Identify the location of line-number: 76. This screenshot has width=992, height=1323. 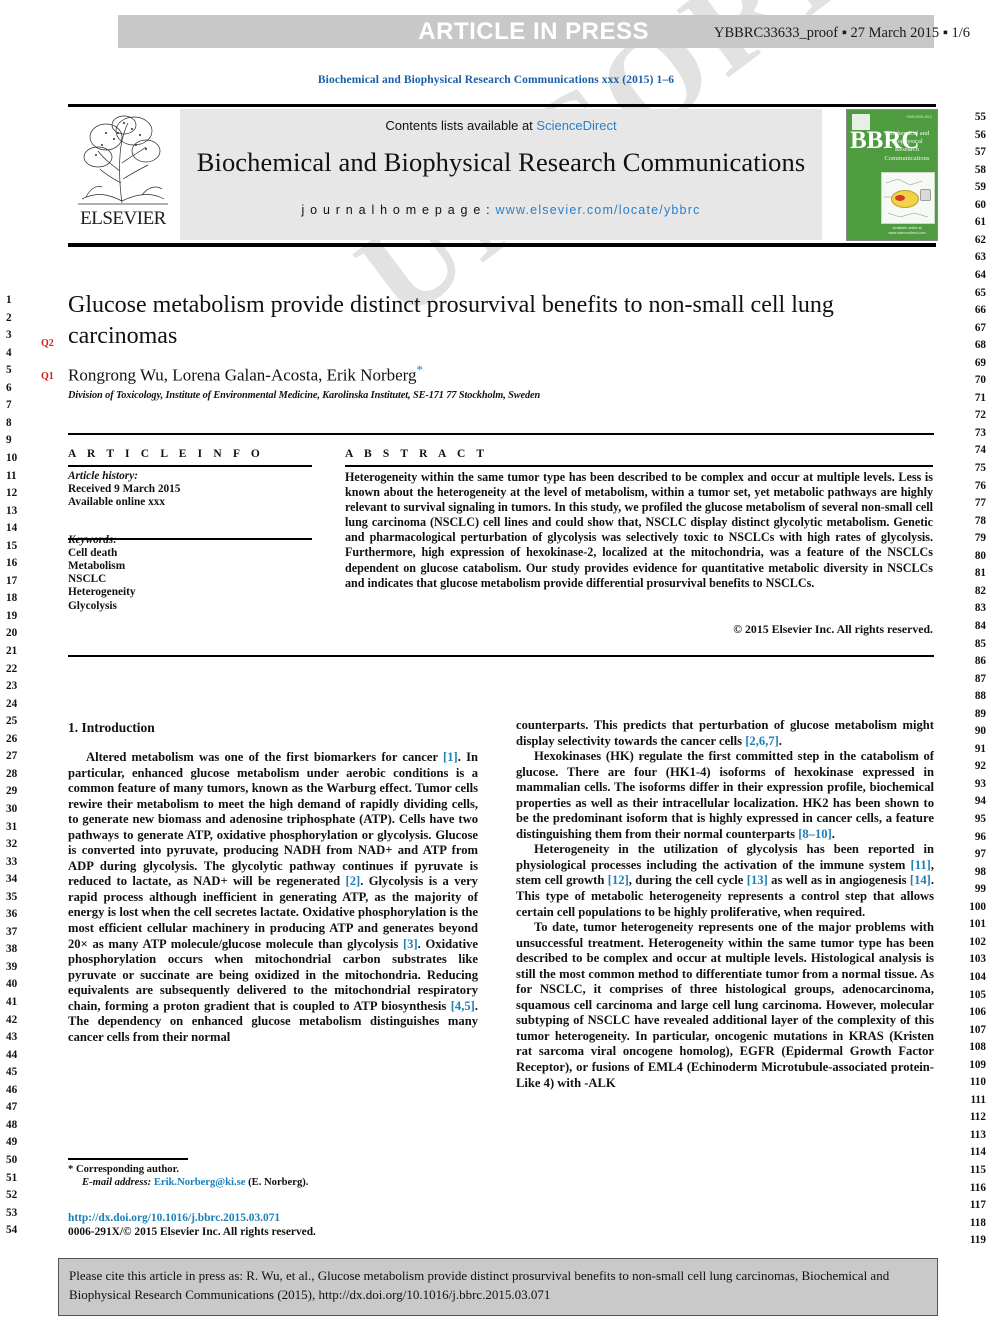
(980, 485).